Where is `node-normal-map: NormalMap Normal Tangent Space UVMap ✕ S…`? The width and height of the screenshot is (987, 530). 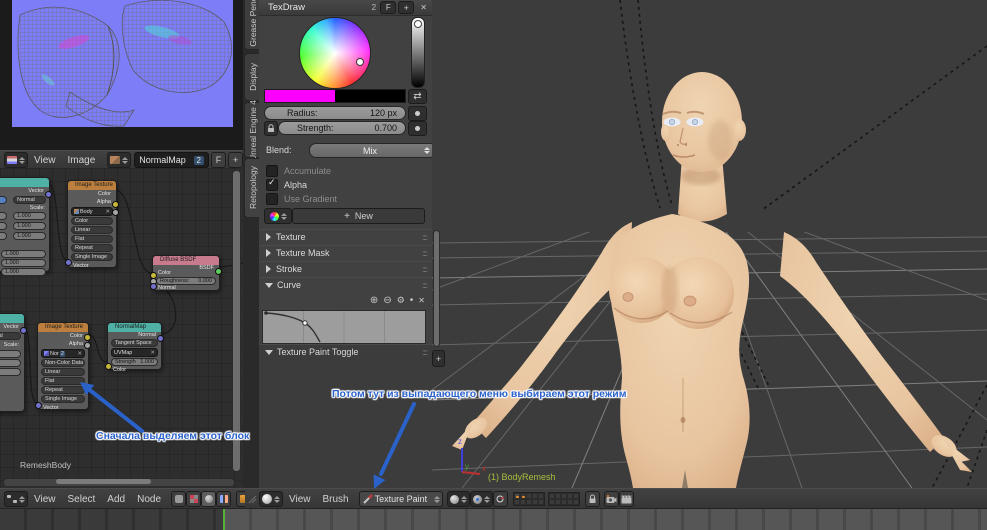 node-normal-map: NormalMap Normal Tangent Space UVMap ✕ S… is located at coordinates (134, 347).